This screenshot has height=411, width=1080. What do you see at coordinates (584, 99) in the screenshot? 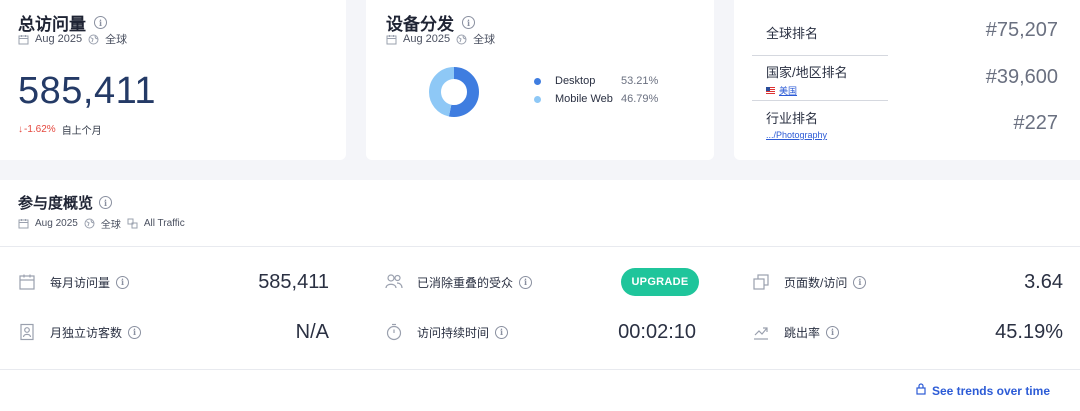
I see `legend-name-mobile-web: Mobile Web` at bounding box center [584, 99].